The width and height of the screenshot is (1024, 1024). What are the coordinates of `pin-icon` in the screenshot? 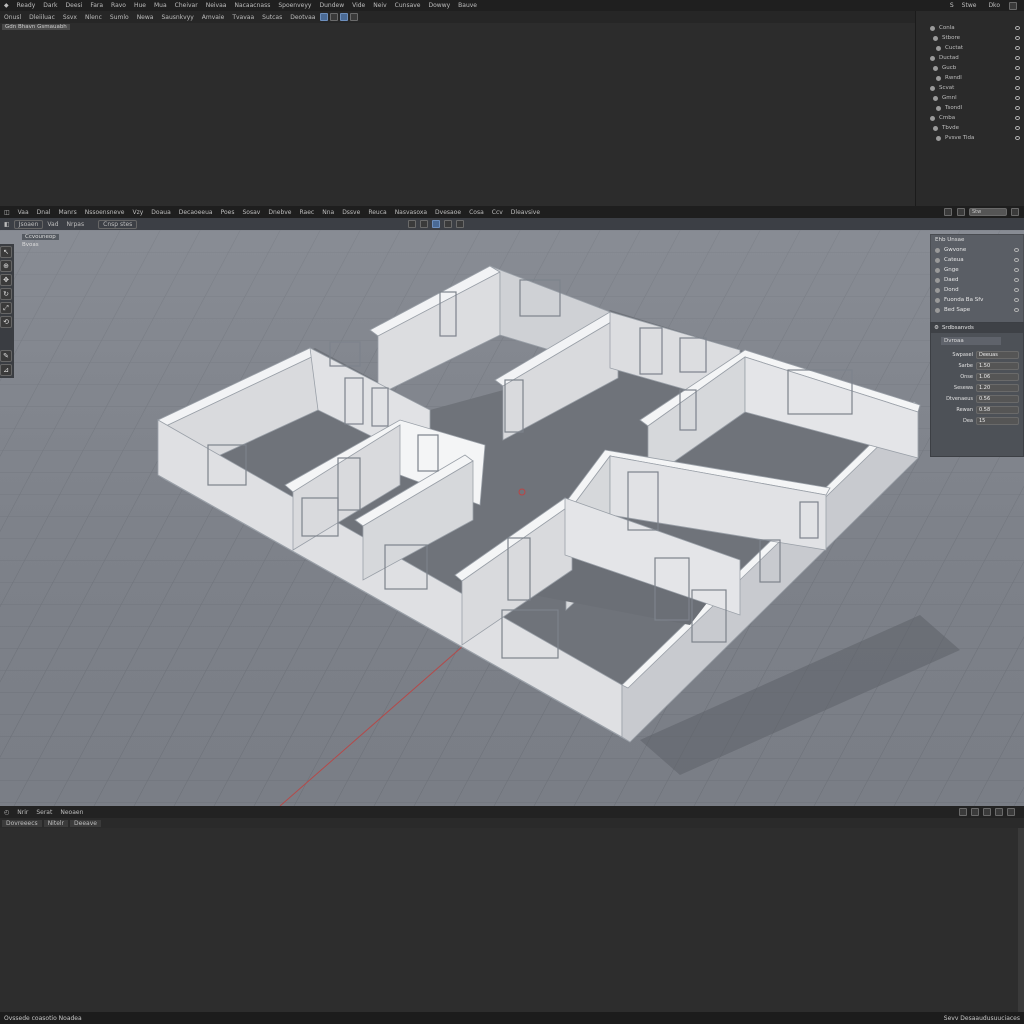 It's located at (948, 212).